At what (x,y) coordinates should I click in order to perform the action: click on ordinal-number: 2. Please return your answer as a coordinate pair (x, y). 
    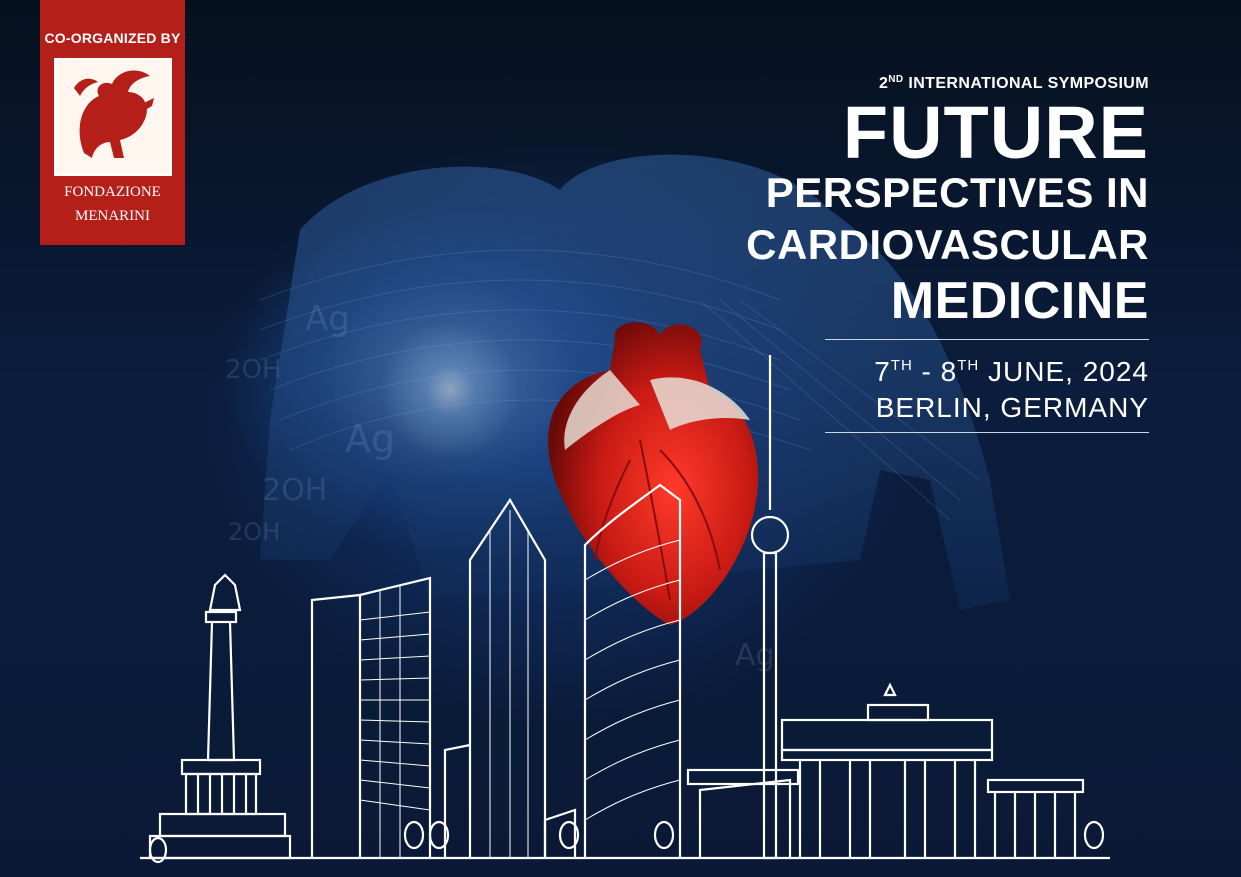
    Looking at the image, I should click on (883, 83).